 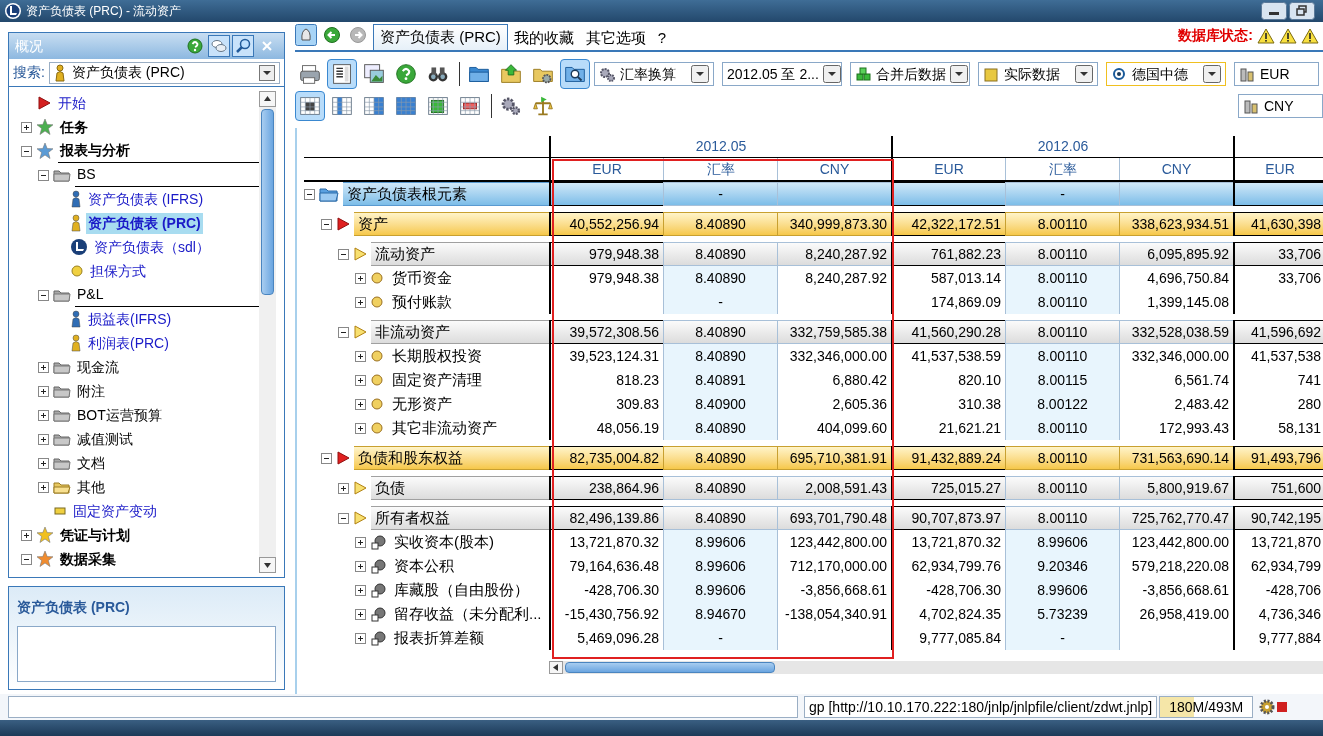 I want to click on tree-link: 损益表(IFRS), so click(x=130, y=319).